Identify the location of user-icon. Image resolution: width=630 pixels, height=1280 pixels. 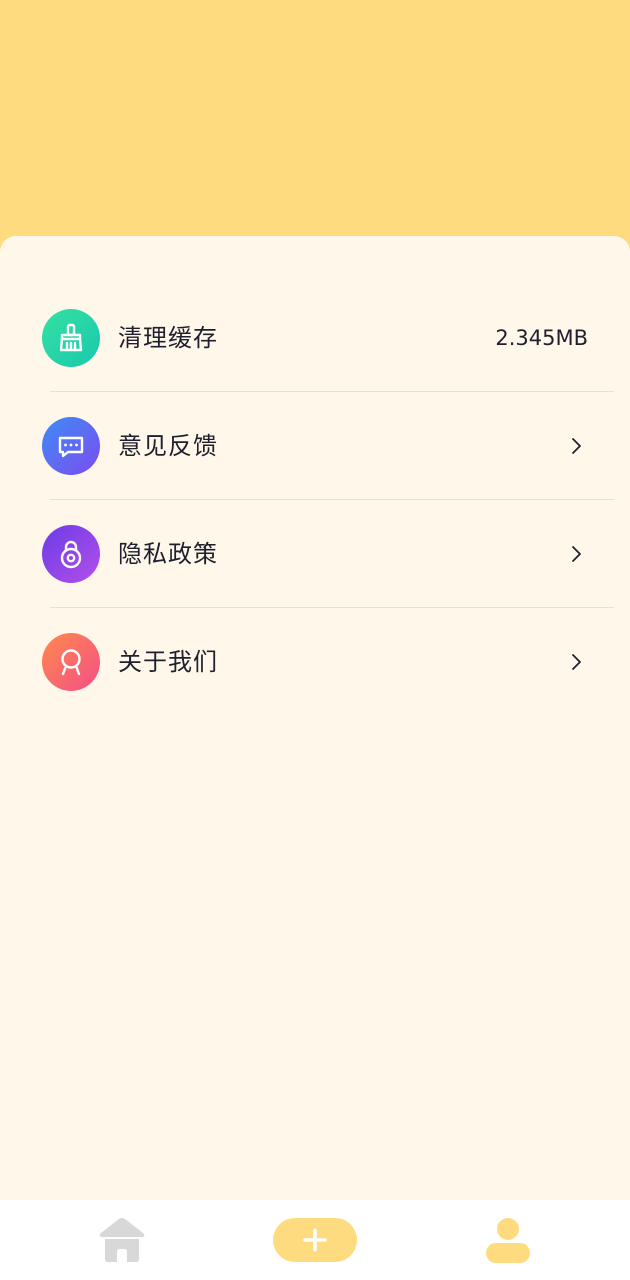
(508, 1240).